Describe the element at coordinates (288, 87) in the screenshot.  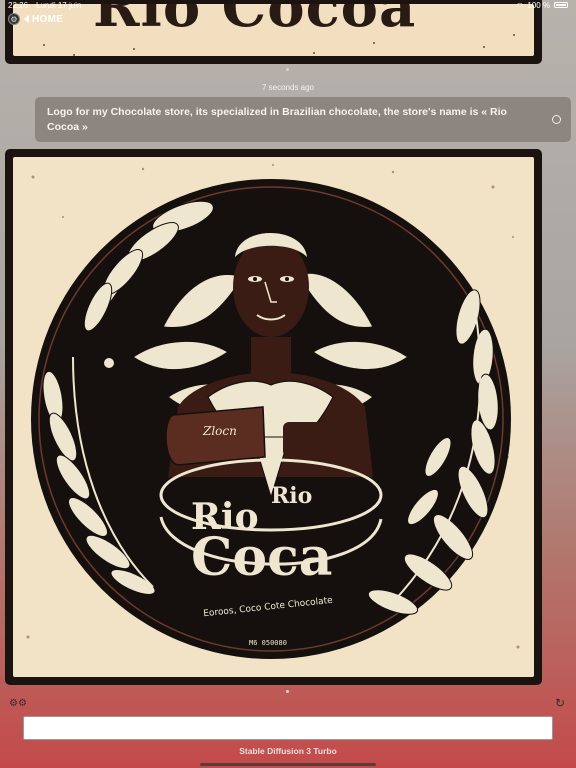
I see `message-timestamp: 7 seconds ago` at that location.